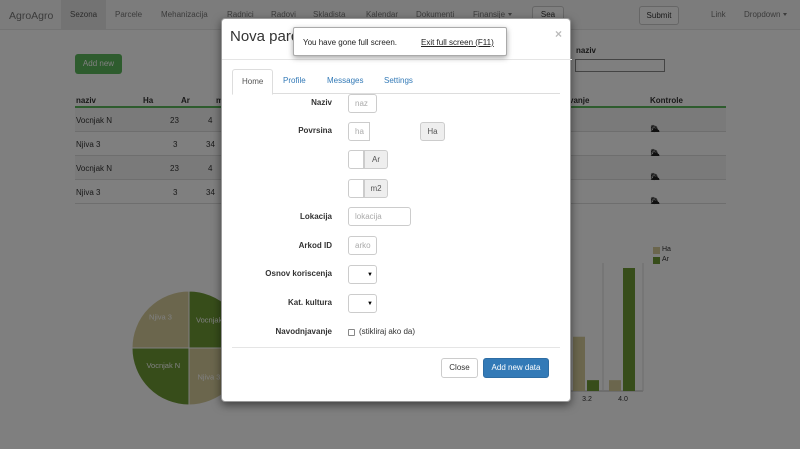  What do you see at coordinates (459, 368) in the screenshot?
I see `close-button: Close` at bounding box center [459, 368].